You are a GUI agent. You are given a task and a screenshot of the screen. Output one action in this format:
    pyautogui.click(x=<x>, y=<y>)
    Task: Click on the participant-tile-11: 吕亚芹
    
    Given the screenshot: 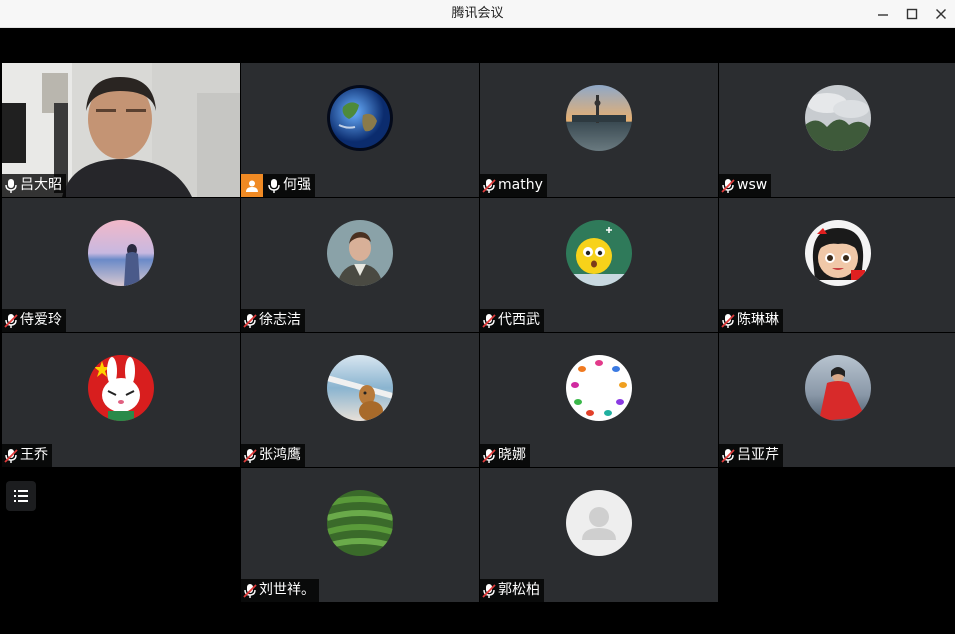 What is the action you would take?
    pyautogui.click(x=837, y=400)
    